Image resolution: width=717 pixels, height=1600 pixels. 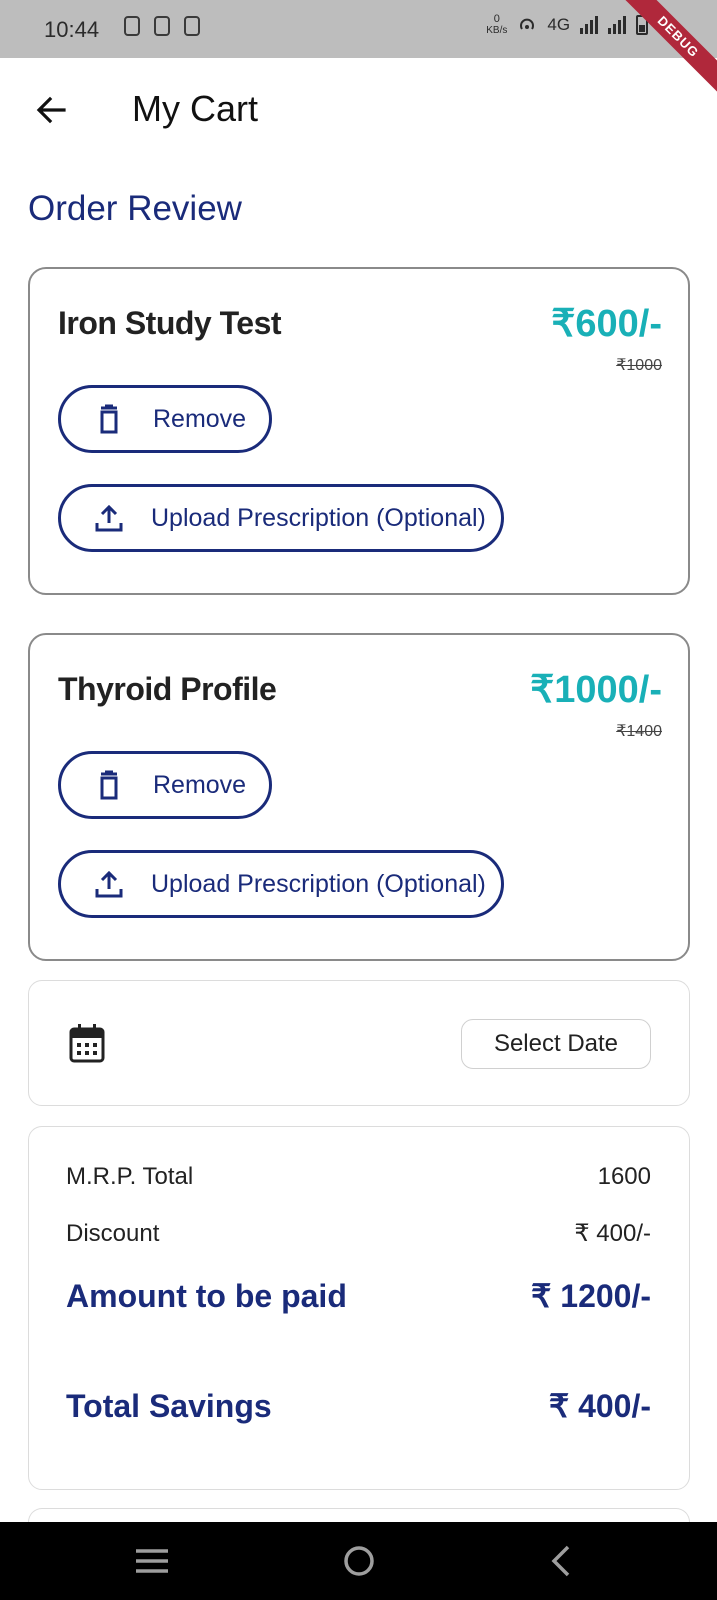 I want to click on home-icon, so click(x=359, y=1561).